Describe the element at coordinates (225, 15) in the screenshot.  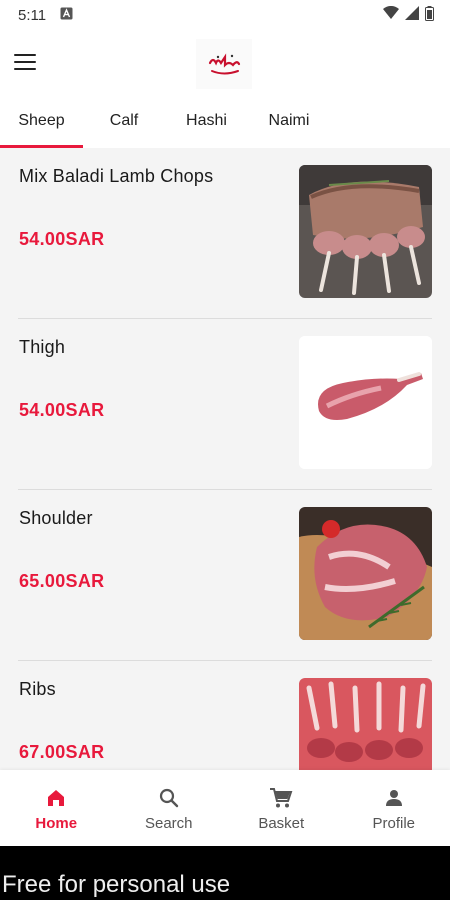
I see `status-bar: 5:11` at that location.